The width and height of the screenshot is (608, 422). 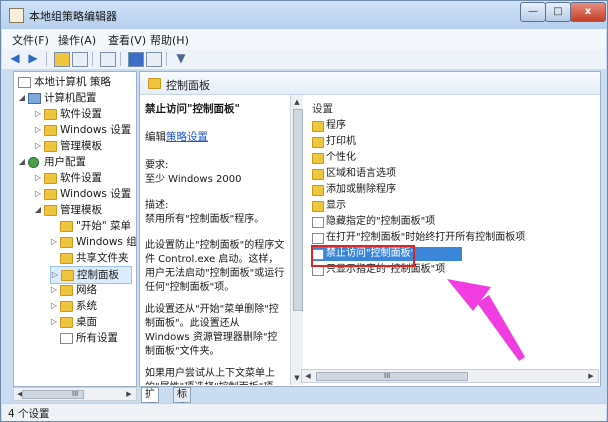 I want to click on status-bar: 4 个设置, so click(x=304, y=412).